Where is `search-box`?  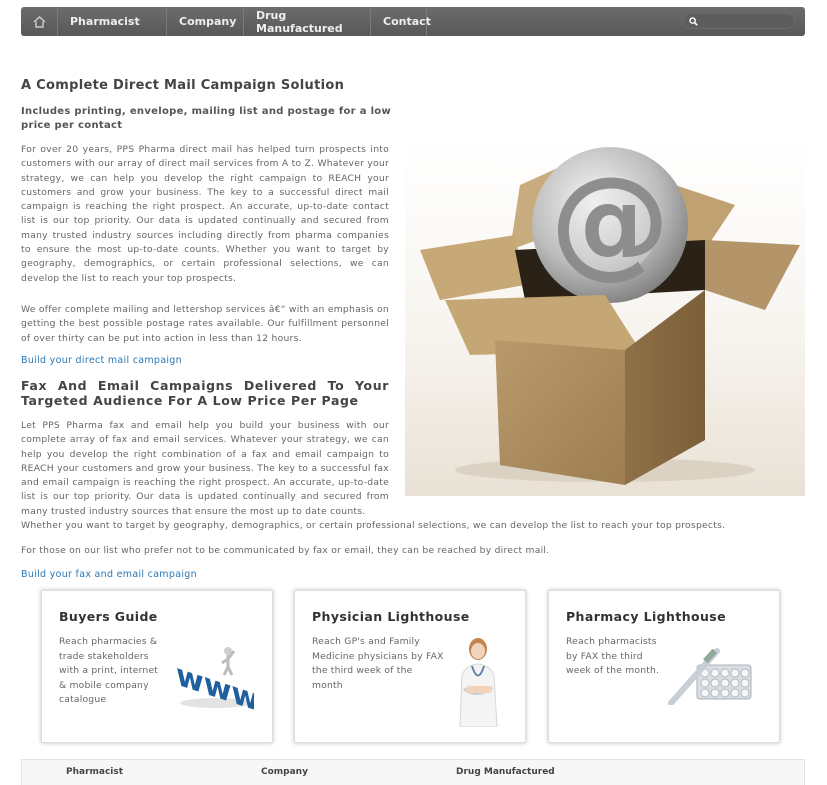 search-box is located at coordinates (739, 21).